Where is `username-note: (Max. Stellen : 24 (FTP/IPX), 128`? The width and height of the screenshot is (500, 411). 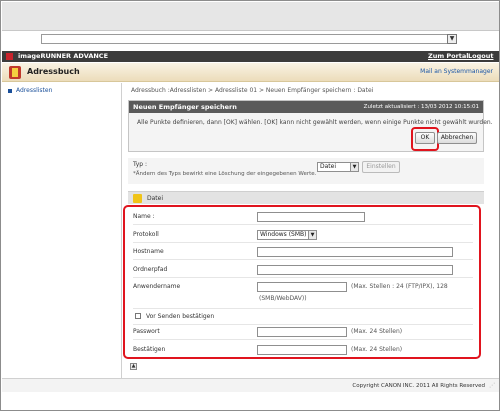
username-note: (Max. Stellen : 24 (FTP/IPX), 128 is located at coordinates (399, 286).